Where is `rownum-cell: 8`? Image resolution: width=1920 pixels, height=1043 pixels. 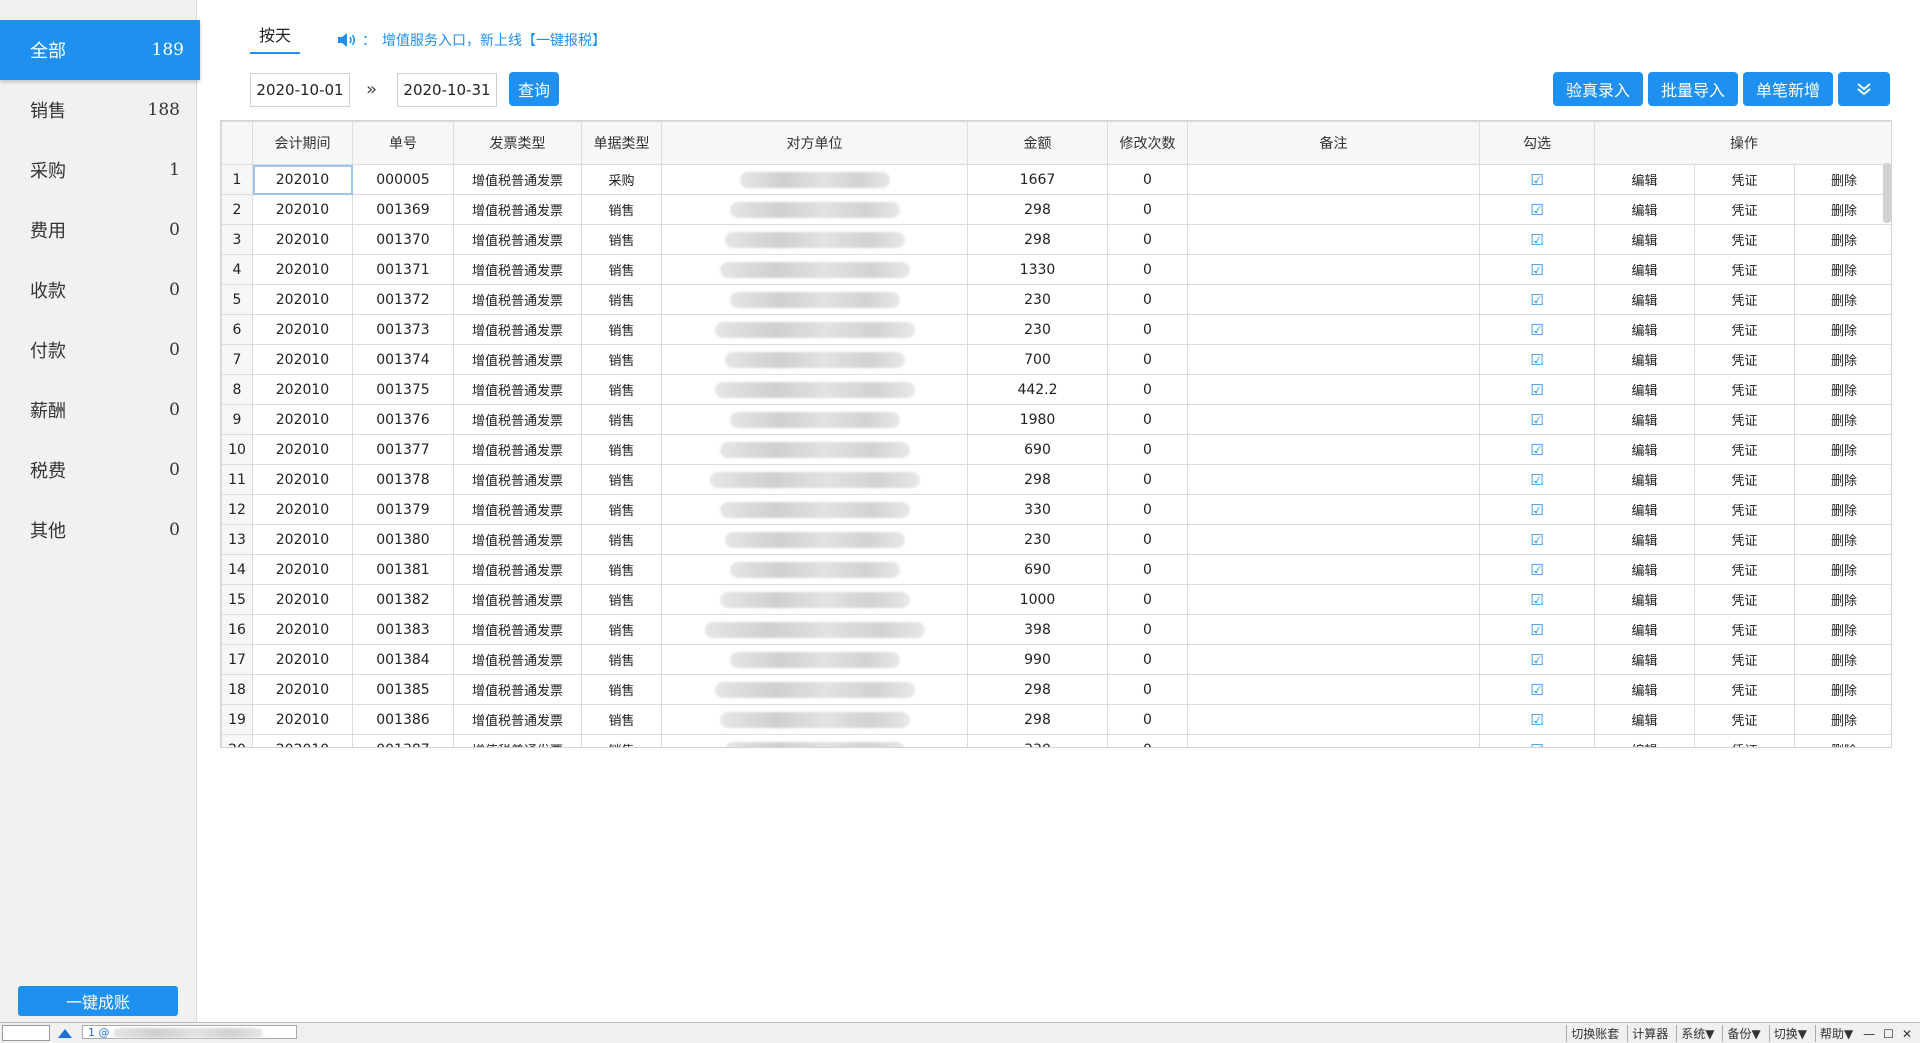
rownum-cell: 8 is located at coordinates (237, 389).